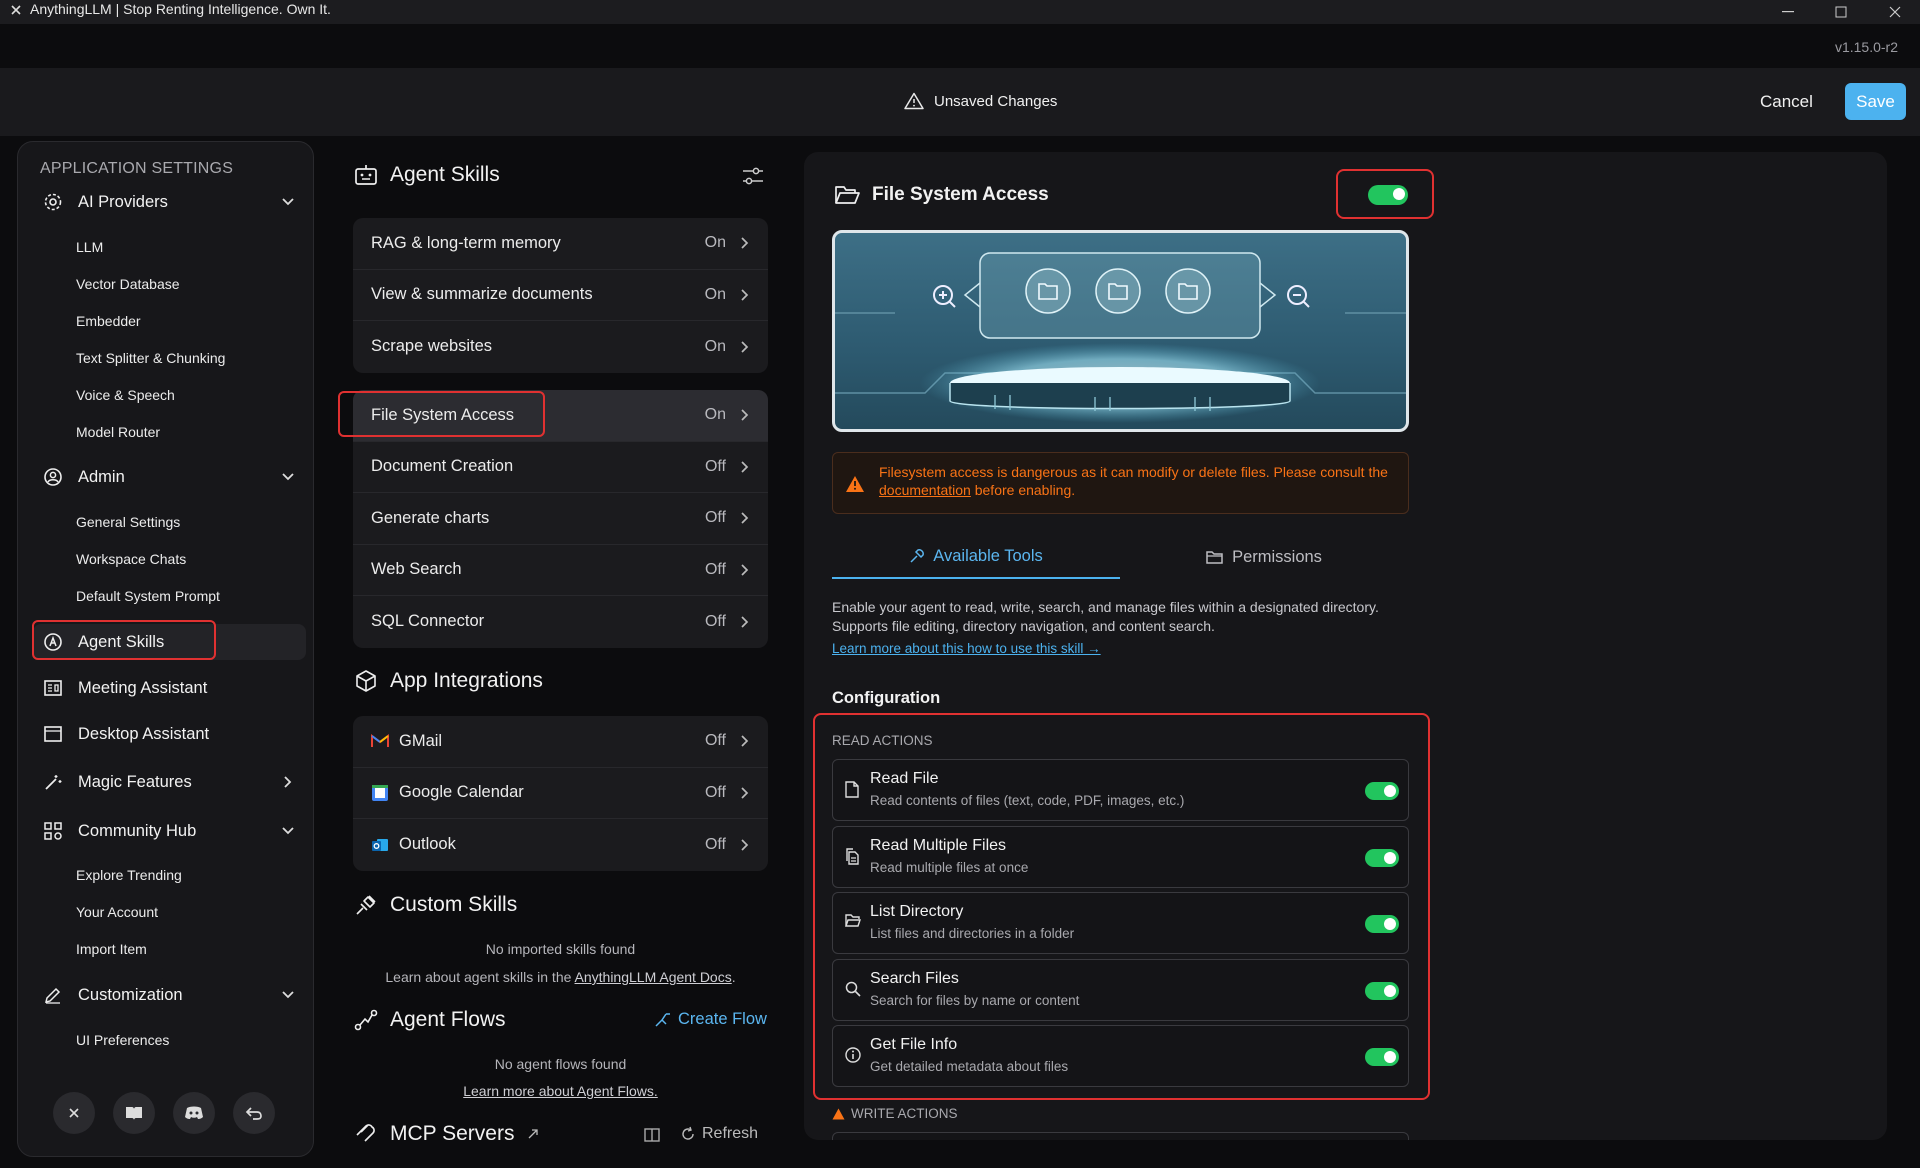  I want to click on read-file-toggle, so click(1382, 791).